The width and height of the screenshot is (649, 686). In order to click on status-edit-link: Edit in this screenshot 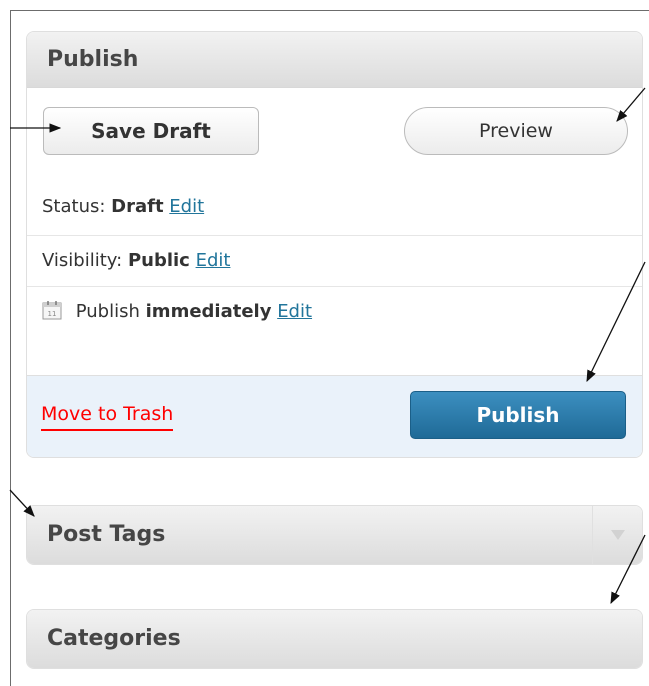, I will do `click(186, 206)`.